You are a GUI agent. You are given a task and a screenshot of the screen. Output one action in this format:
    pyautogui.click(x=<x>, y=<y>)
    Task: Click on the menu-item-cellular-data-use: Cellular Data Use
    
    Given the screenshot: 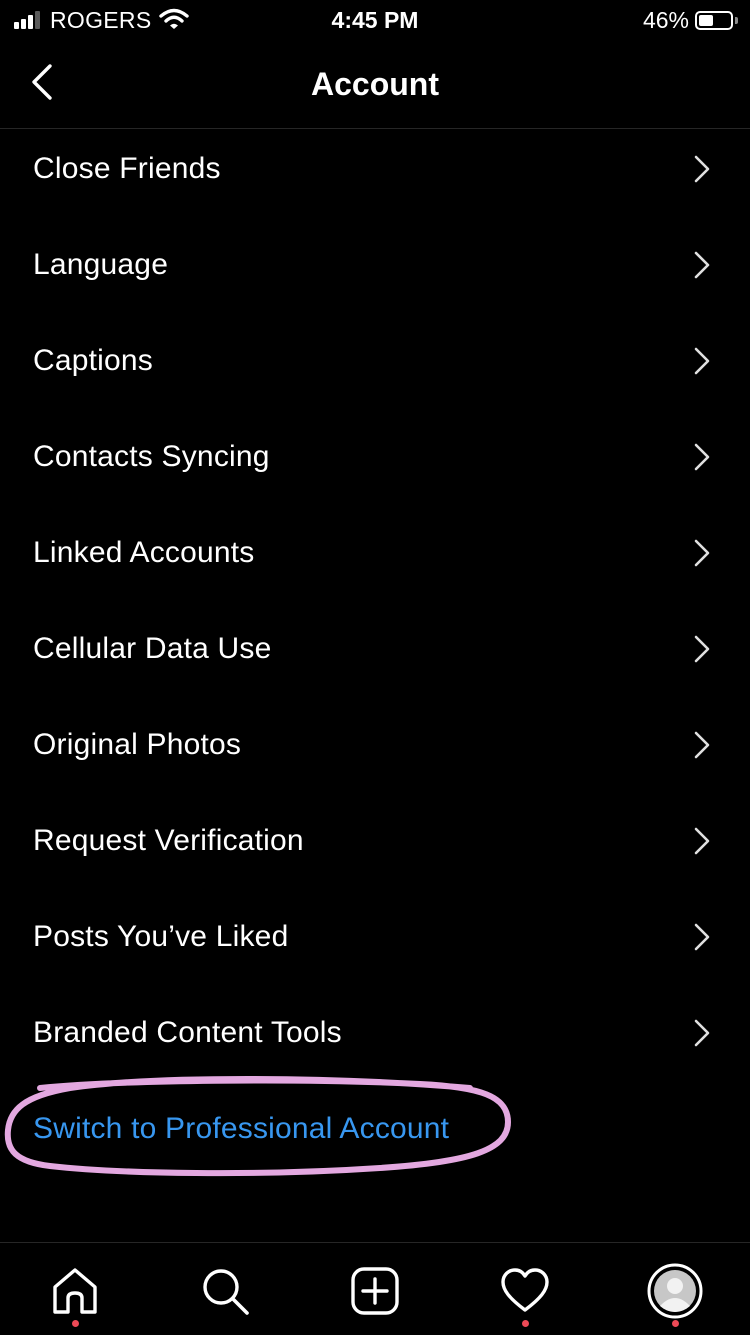 What is the action you would take?
    pyautogui.click(x=375, y=649)
    